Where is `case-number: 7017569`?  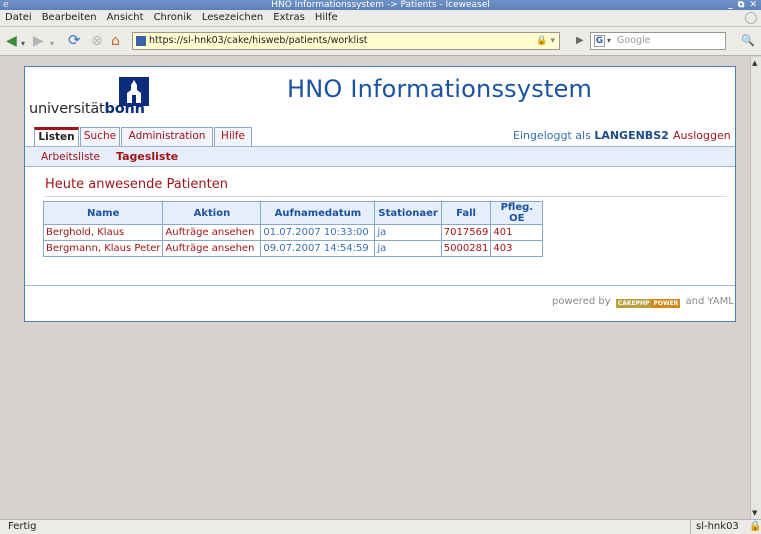
case-number: 7017569 is located at coordinates (466, 232).